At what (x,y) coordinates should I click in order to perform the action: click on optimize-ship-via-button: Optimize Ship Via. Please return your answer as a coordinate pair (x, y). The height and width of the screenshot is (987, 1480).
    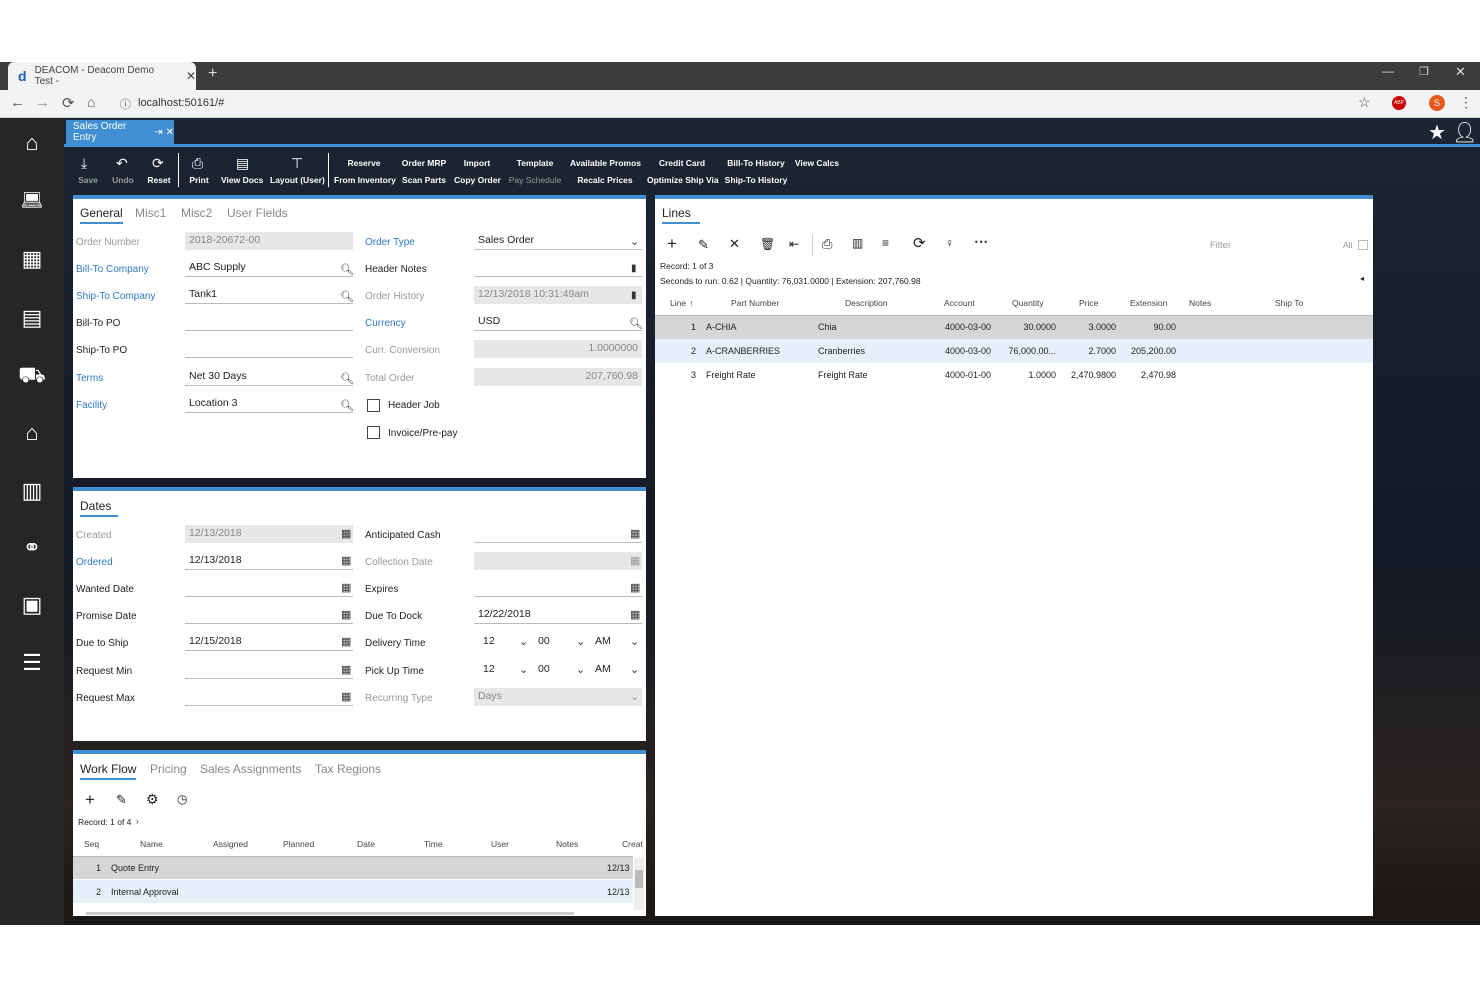
    Looking at the image, I should click on (683, 180).